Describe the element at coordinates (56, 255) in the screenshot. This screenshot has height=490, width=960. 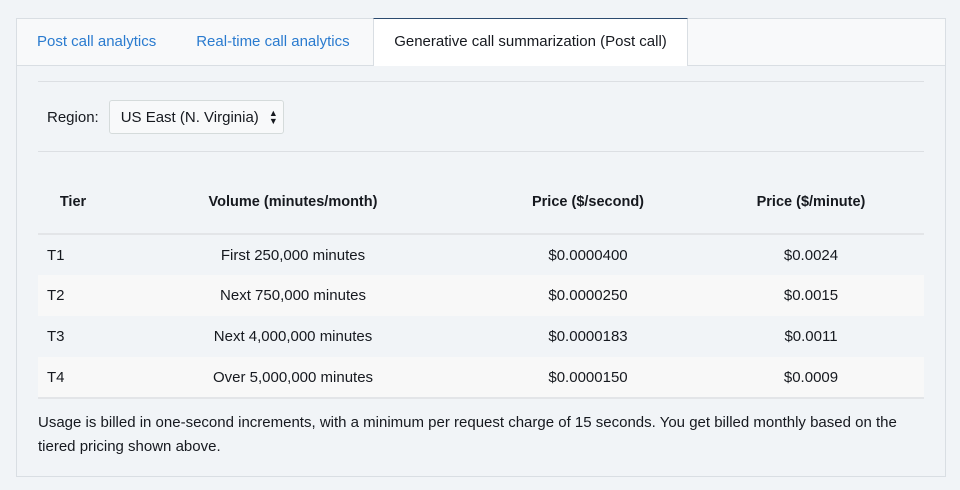
I see `cell-tier: T1` at that location.